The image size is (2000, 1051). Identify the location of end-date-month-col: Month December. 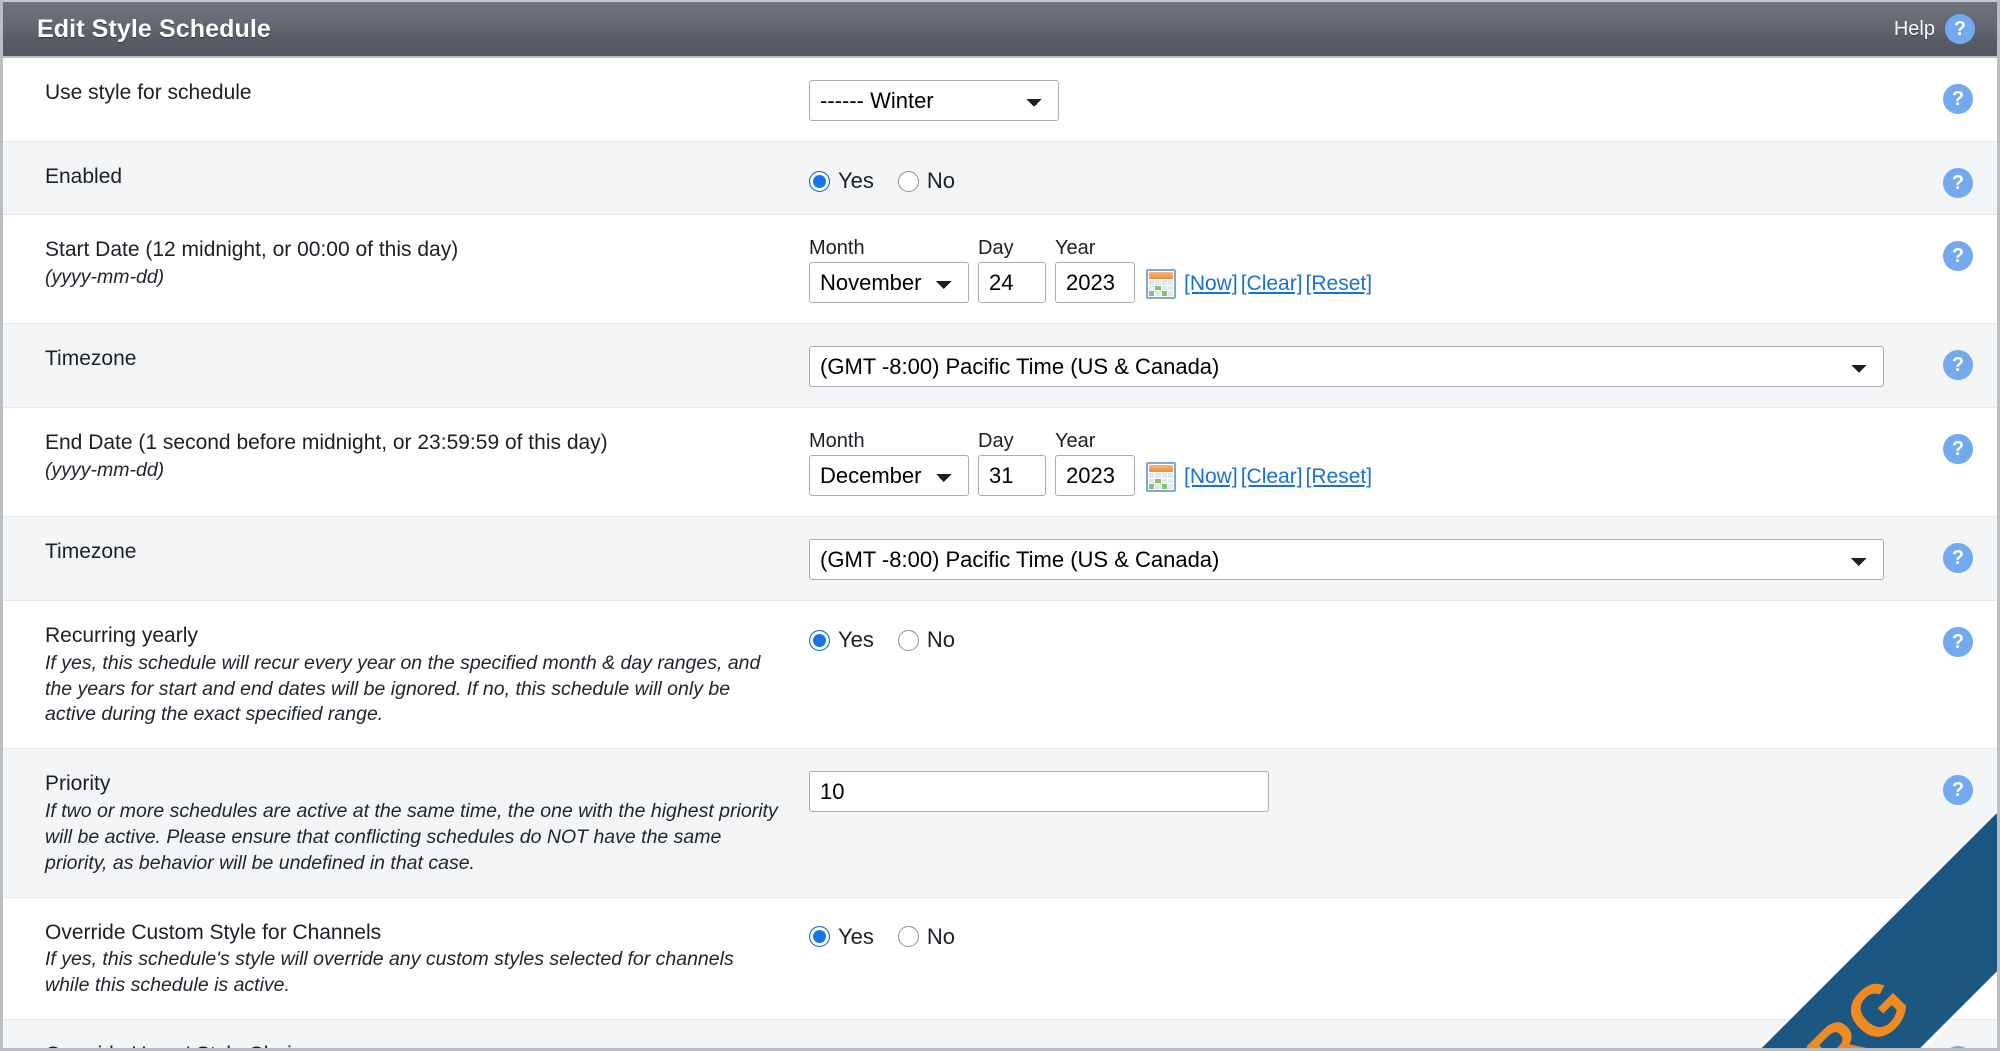
(889, 463).